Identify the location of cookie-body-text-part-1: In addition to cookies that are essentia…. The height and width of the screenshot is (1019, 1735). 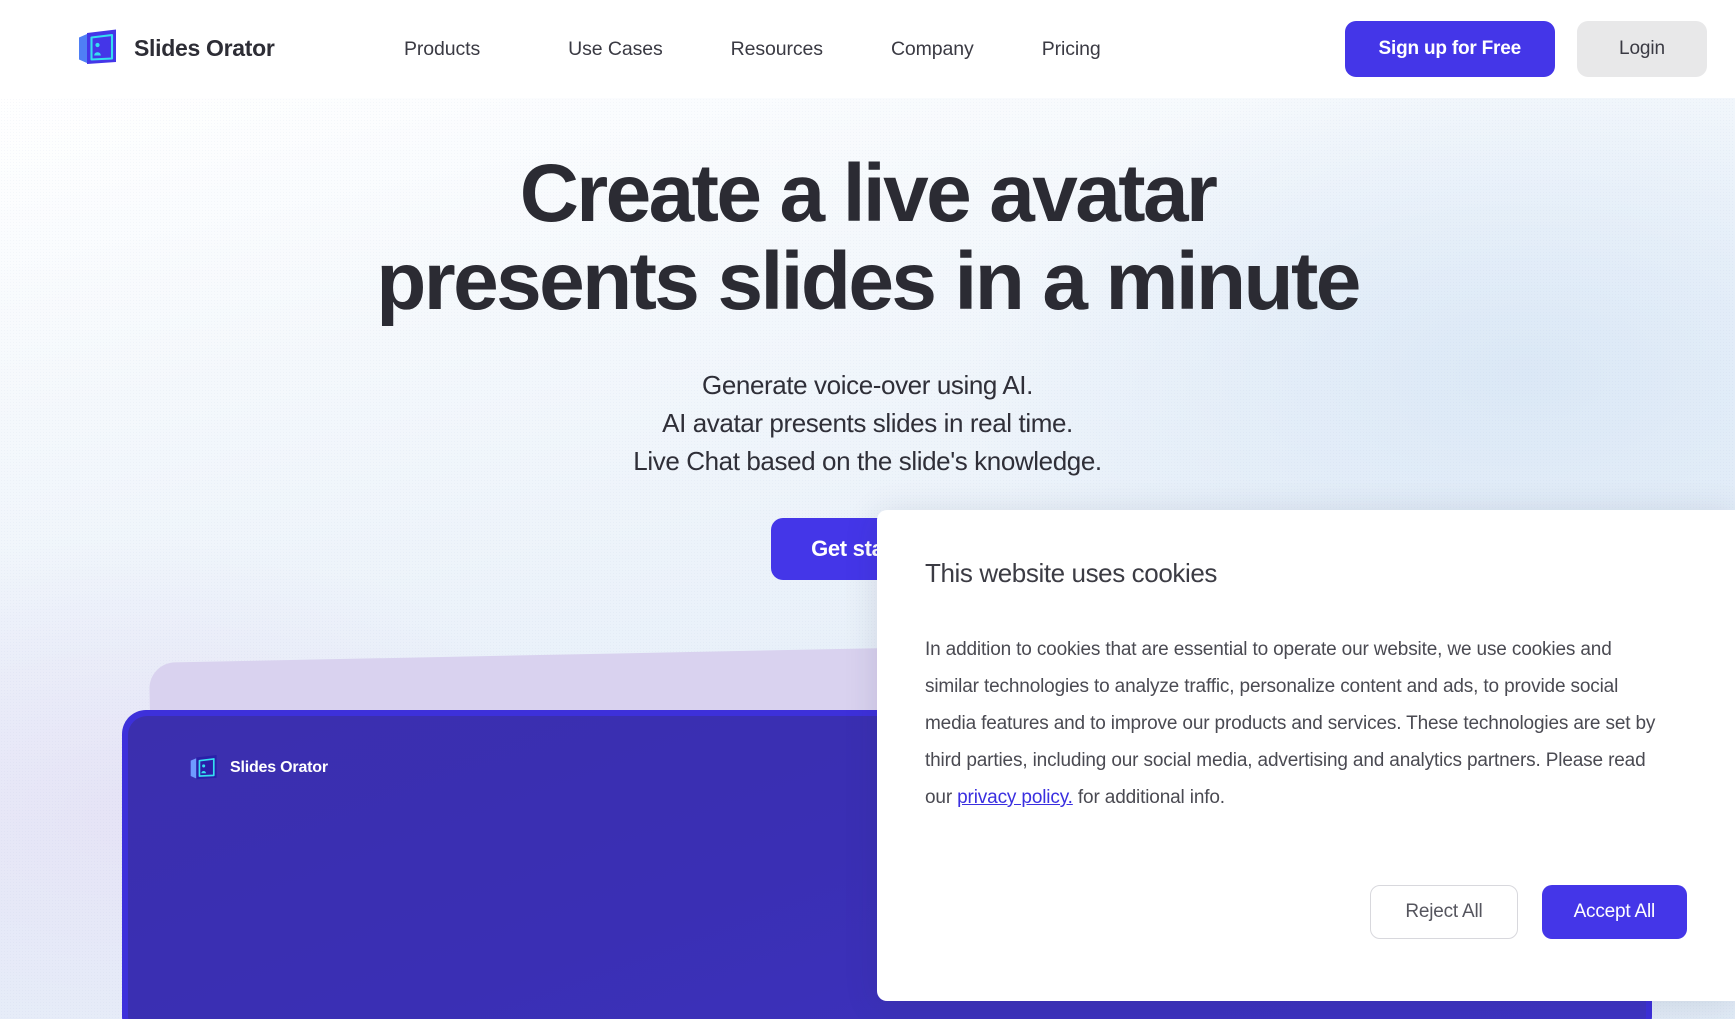
(1290, 723).